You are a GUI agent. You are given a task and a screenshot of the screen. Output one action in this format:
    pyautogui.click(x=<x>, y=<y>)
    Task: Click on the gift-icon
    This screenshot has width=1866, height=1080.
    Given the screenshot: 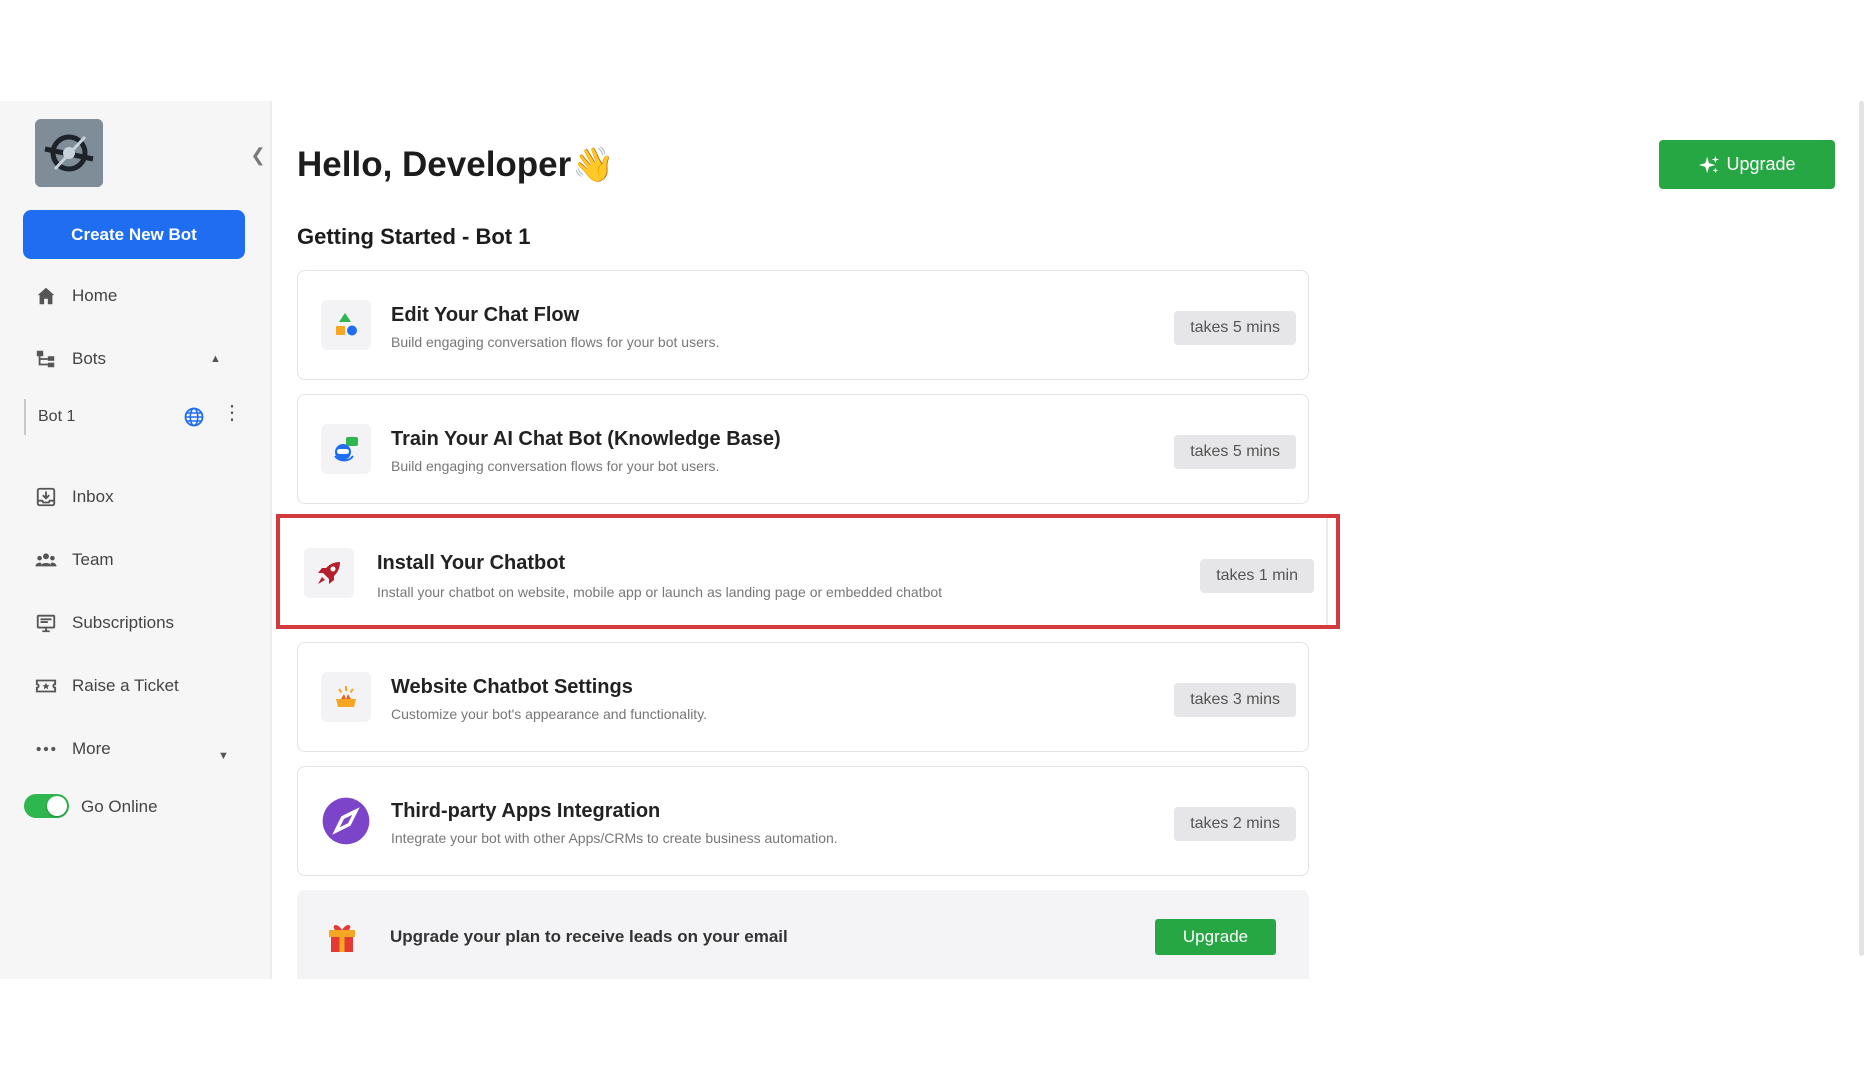 What is the action you would take?
    pyautogui.click(x=342, y=938)
    